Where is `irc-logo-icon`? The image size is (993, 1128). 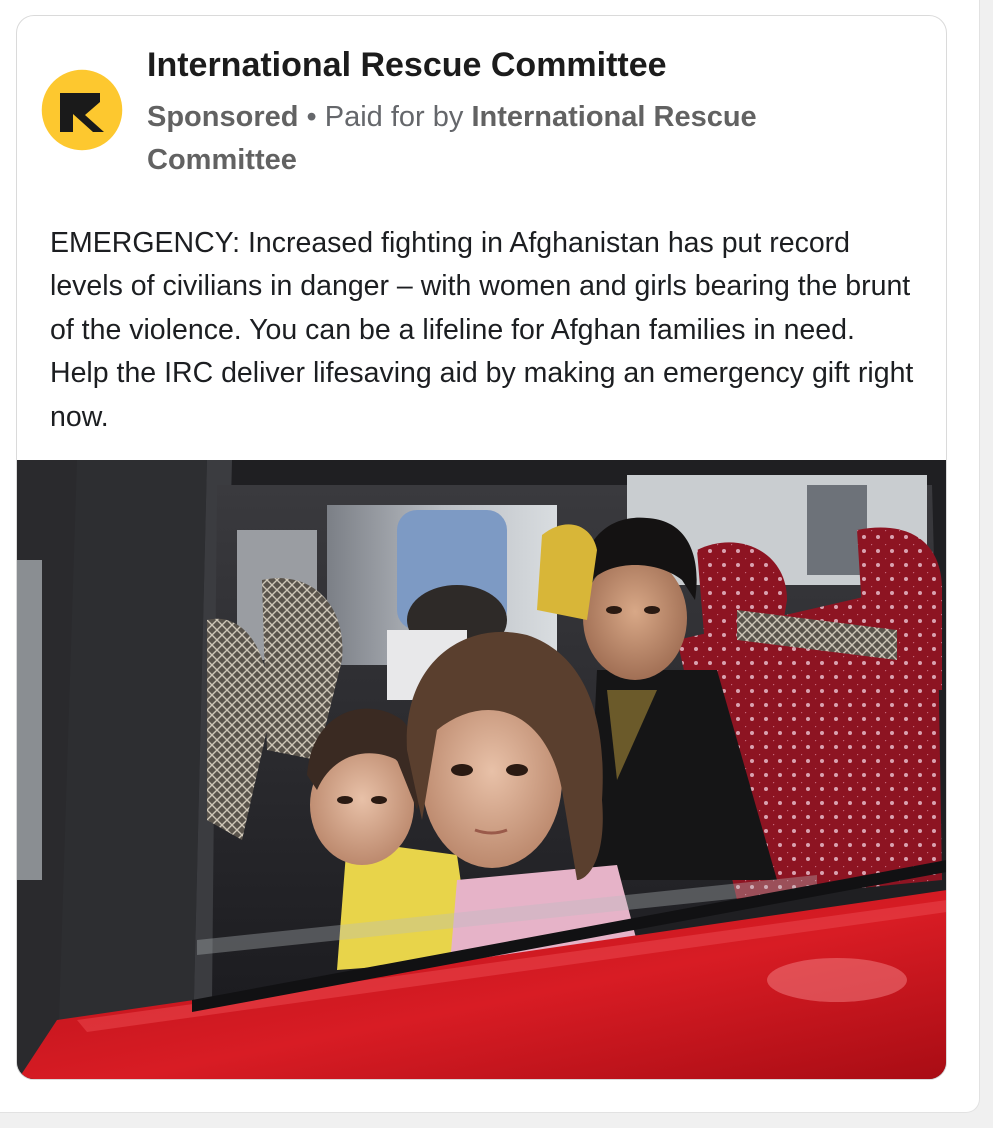
irc-logo-icon is located at coordinates (82, 110).